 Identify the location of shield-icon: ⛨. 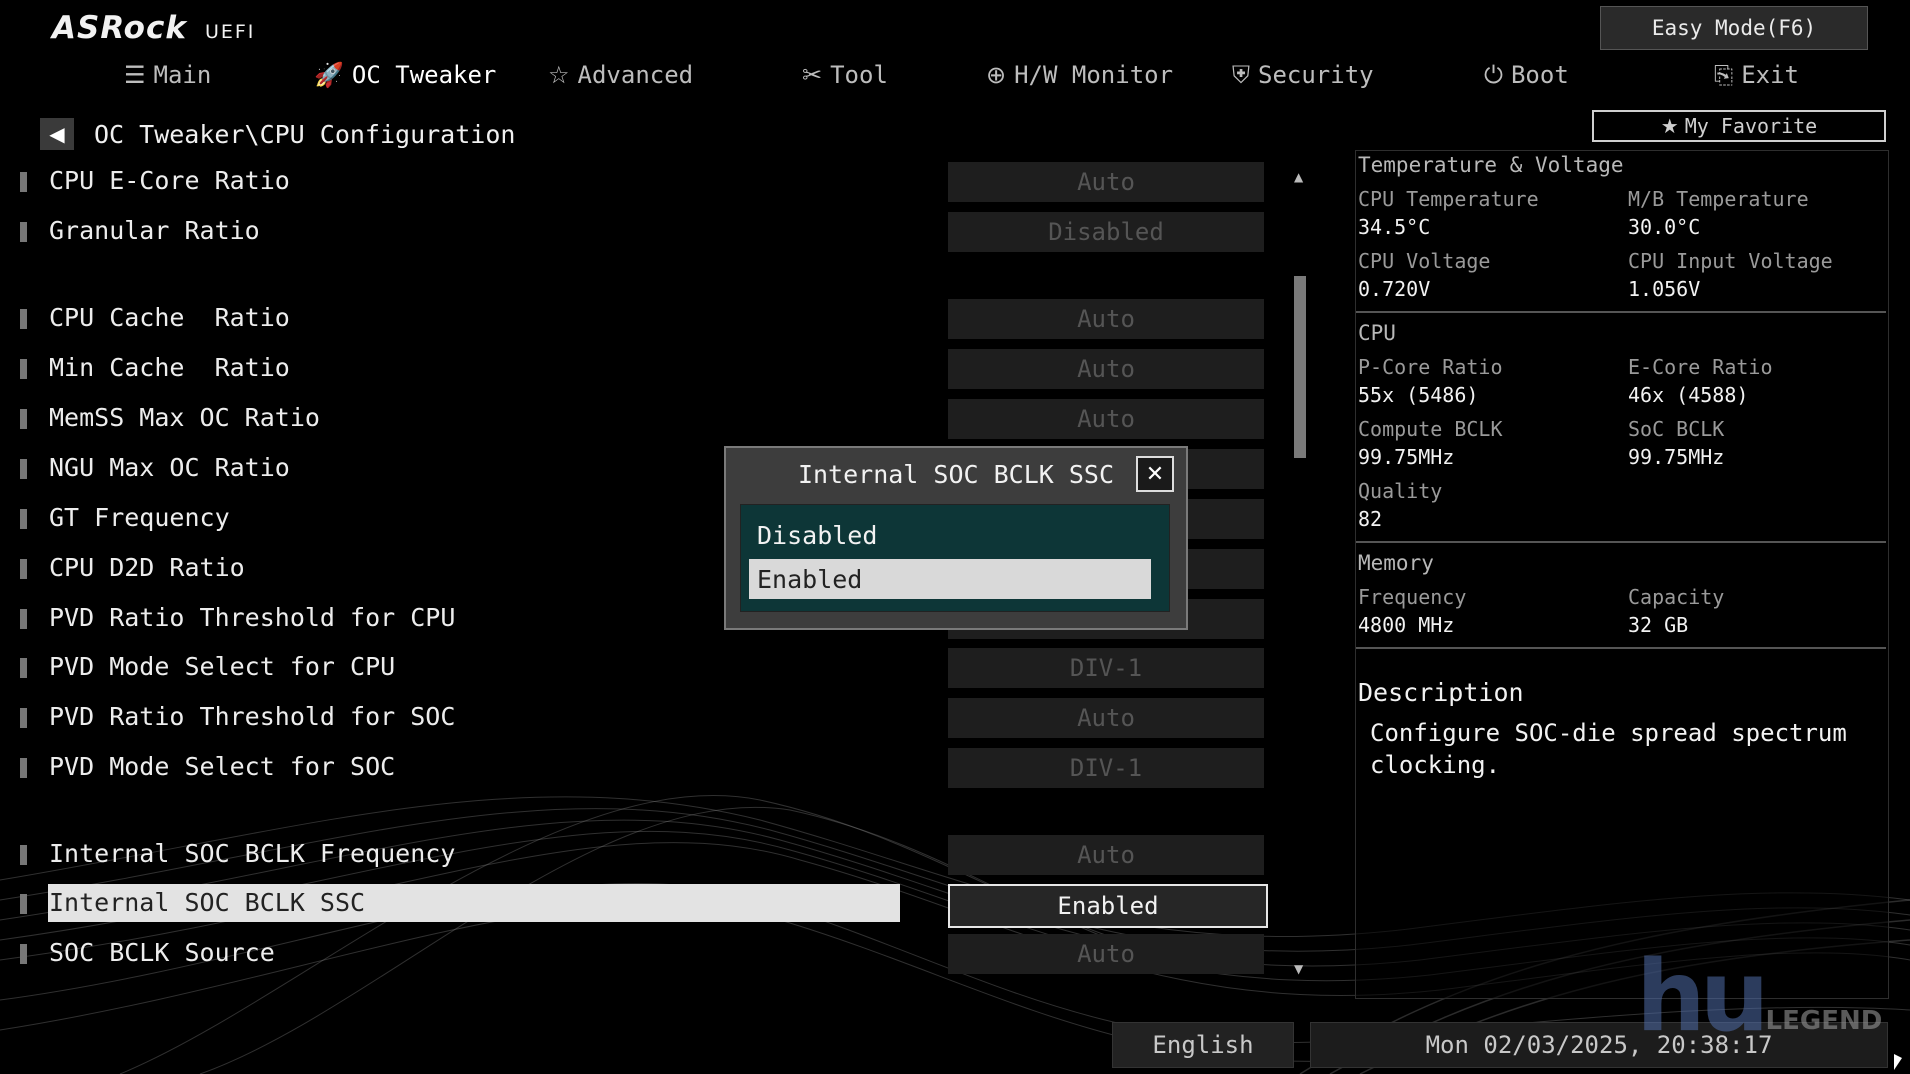
(1241, 75).